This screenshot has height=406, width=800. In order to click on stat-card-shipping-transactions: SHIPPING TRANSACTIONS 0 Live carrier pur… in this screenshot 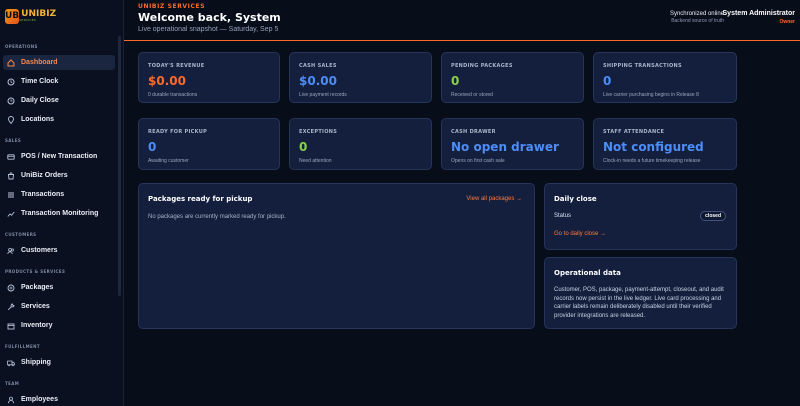, I will do `click(665, 77)`.